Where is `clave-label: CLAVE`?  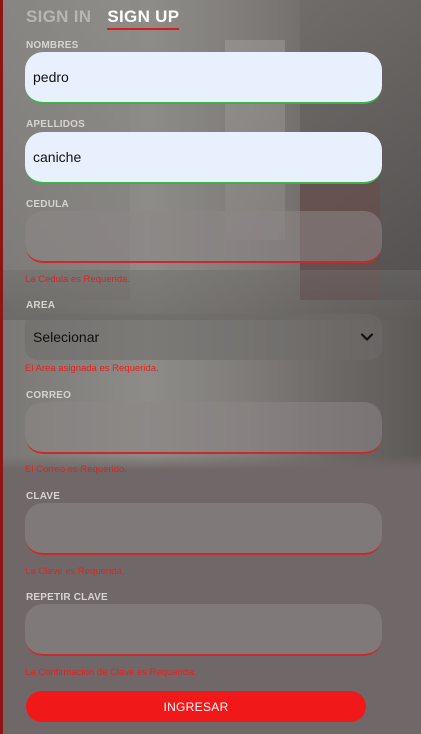 clave-label: CLAVE is located at coordinates (43, 496).